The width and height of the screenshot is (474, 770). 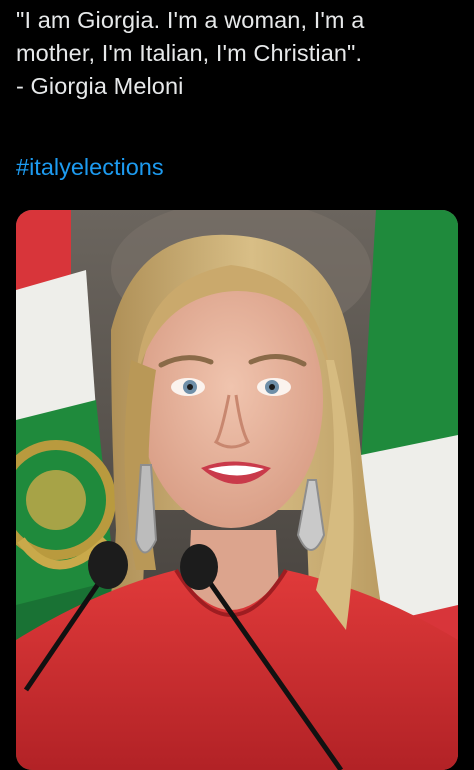 I want to click on hashtag-link: #italyelections, so click(x=90, y=167).